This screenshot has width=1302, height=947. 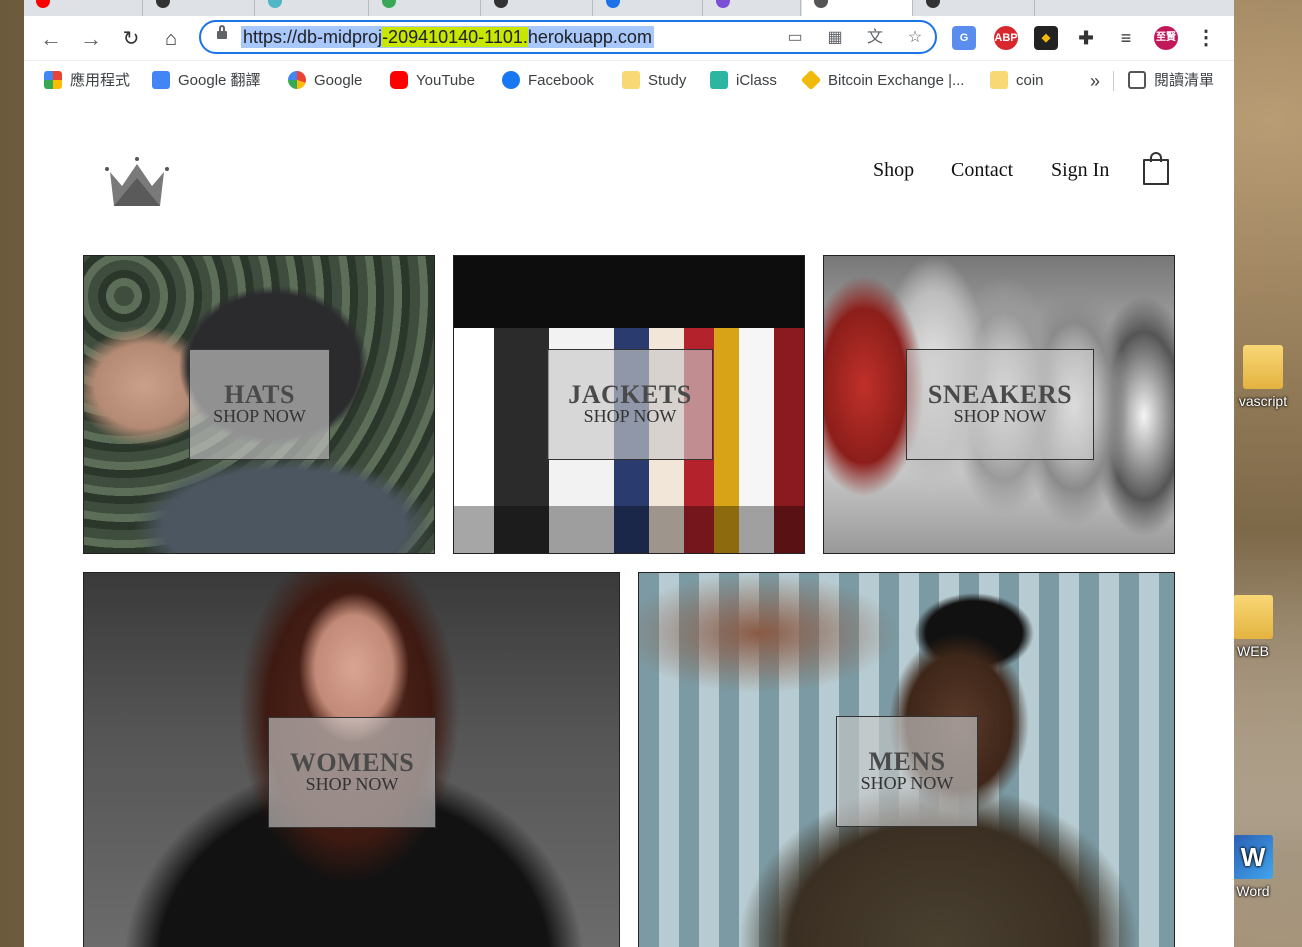 I want to click on desktop-icon-label: WEB, so click(x=1253, y=651).